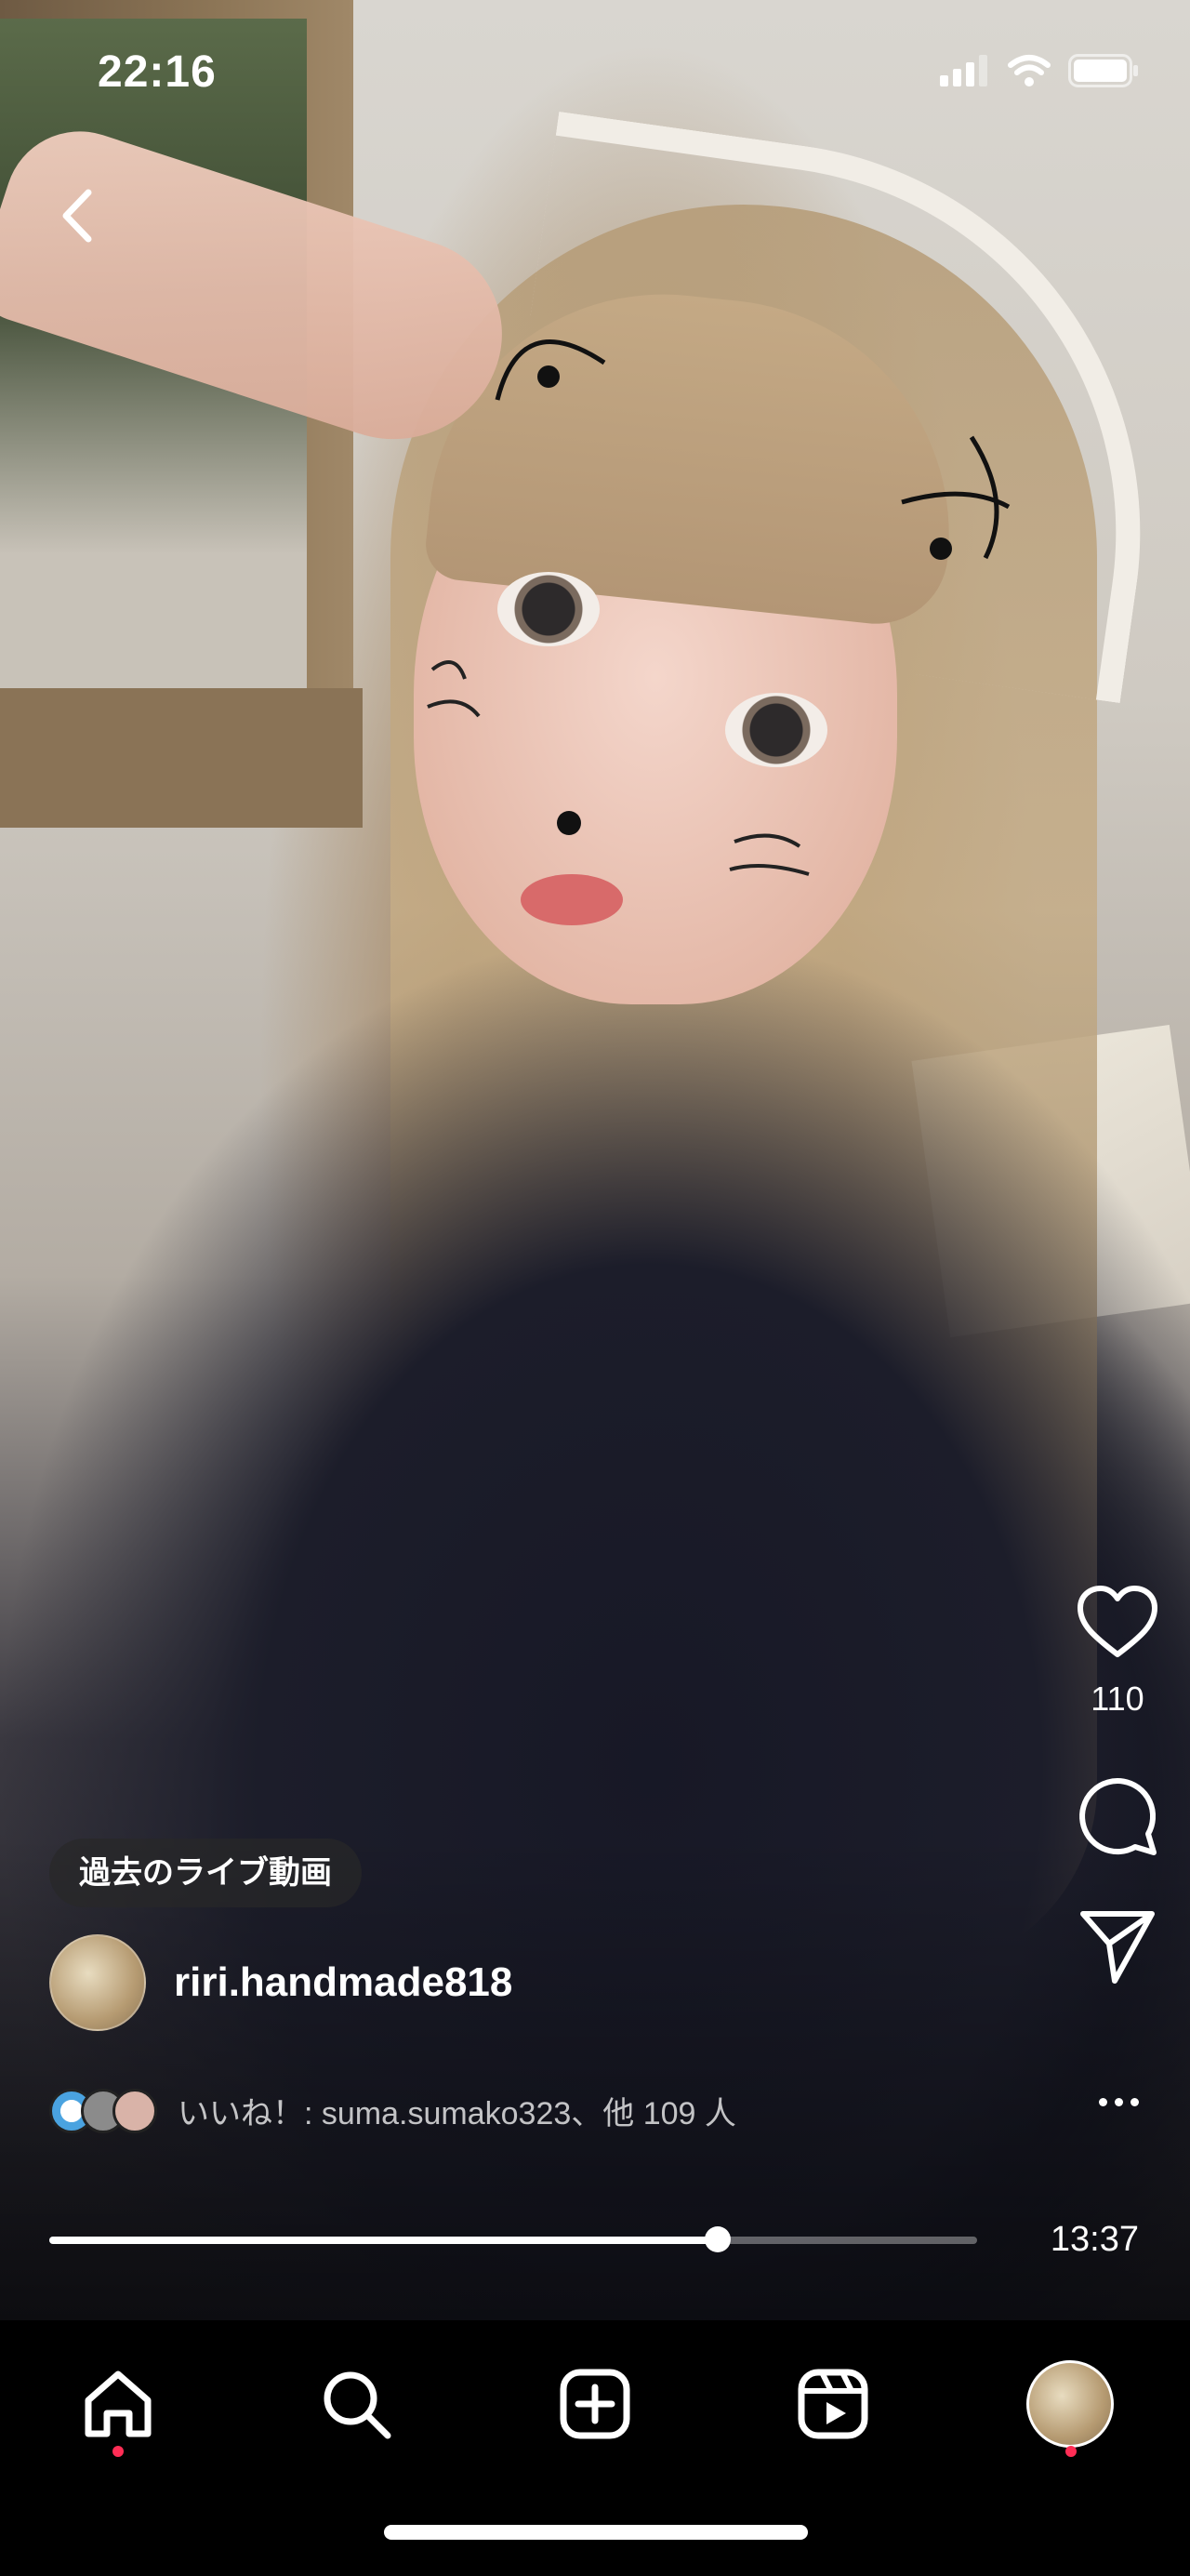 The width and height of the screenshot is (1190, 2576). I want to click on home-icon, so click(118, 2403).